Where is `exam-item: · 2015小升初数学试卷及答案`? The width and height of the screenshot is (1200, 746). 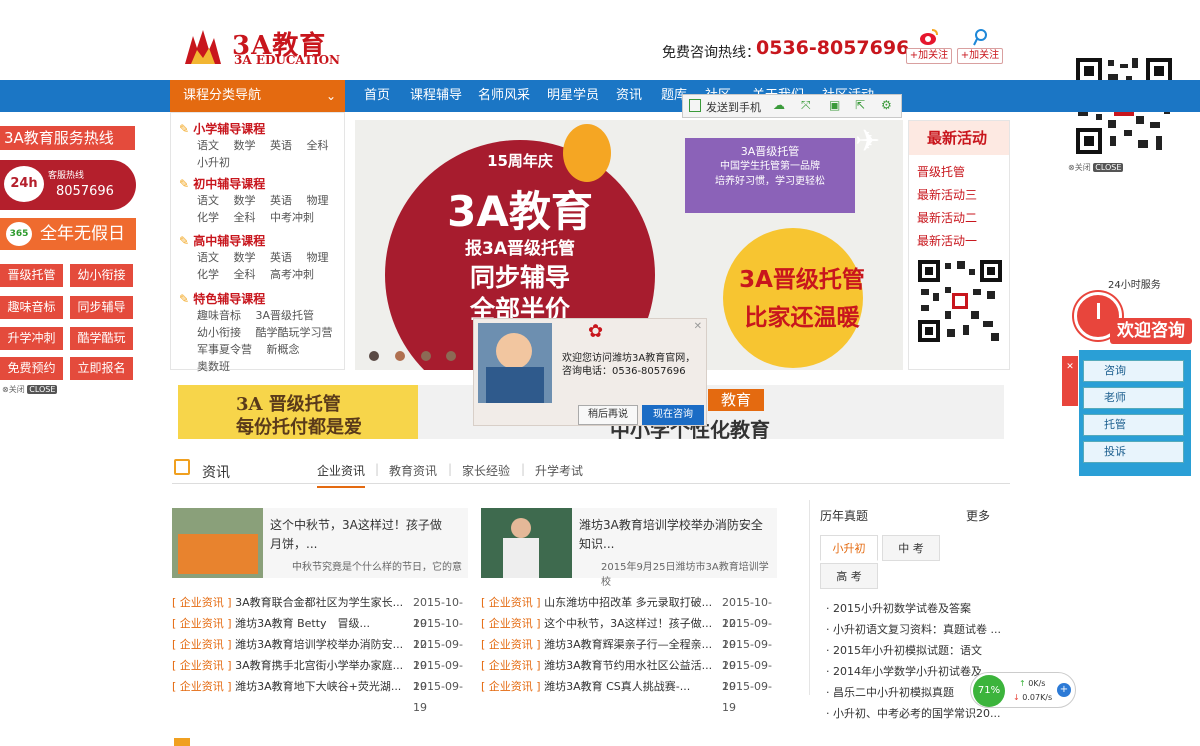 exam-item: · 2015小升初数学试卷及答案 is located at coordinates (913, 608).